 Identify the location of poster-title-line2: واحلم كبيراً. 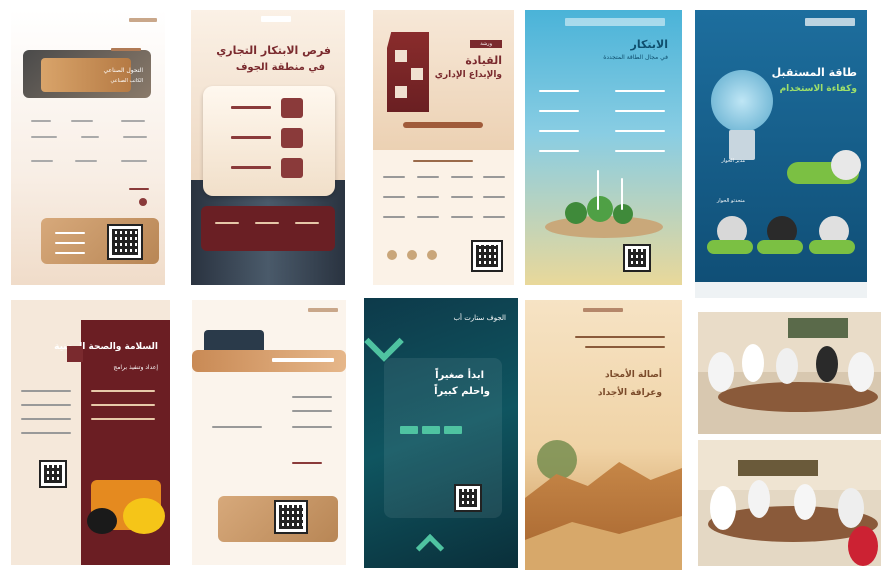
(462, 391).